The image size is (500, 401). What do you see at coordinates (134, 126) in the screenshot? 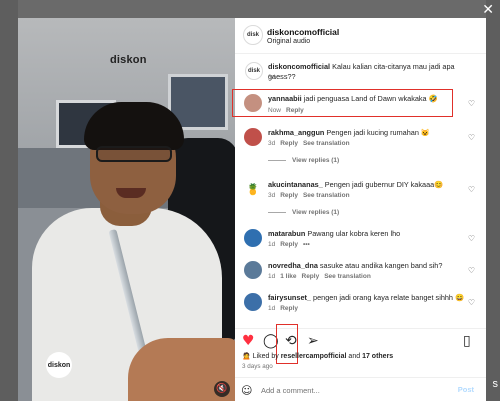
I see `video-person-hair` at bounding box center [134, 126].